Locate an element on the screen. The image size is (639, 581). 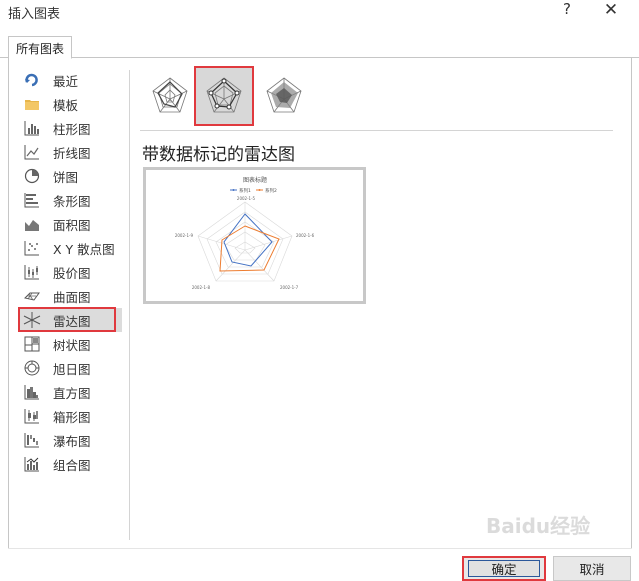
ok-button: 确定 is located at coordinates (504, 568).